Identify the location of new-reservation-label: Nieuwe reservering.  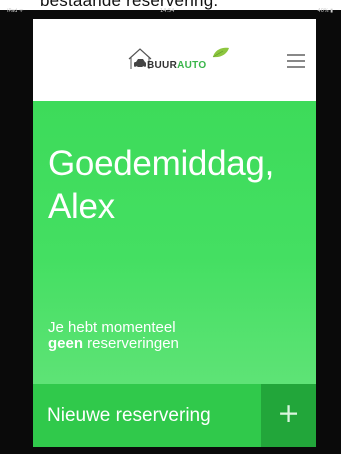
(129, 415).